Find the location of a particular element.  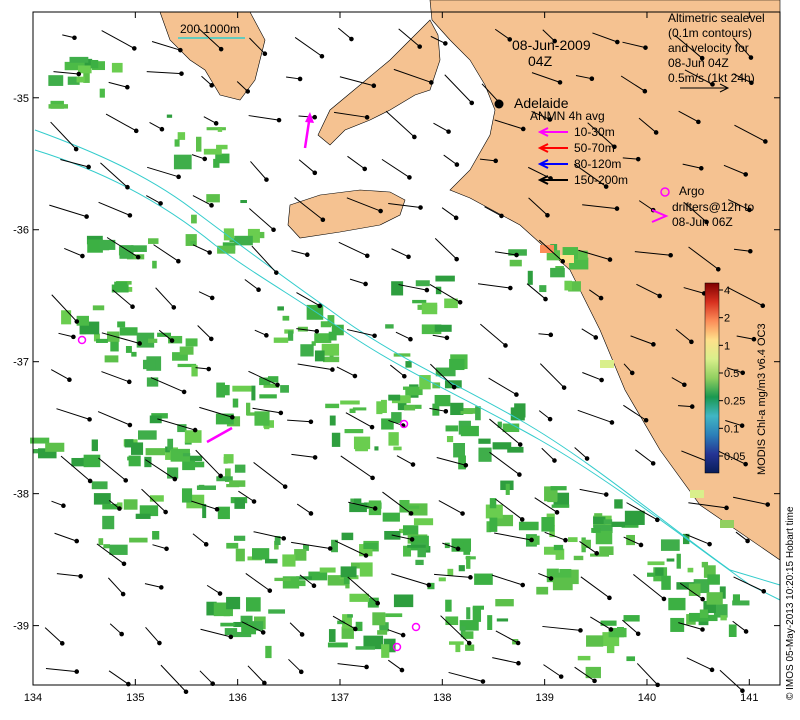

y-tick-label: -38 is located at coordinates (21, 495).